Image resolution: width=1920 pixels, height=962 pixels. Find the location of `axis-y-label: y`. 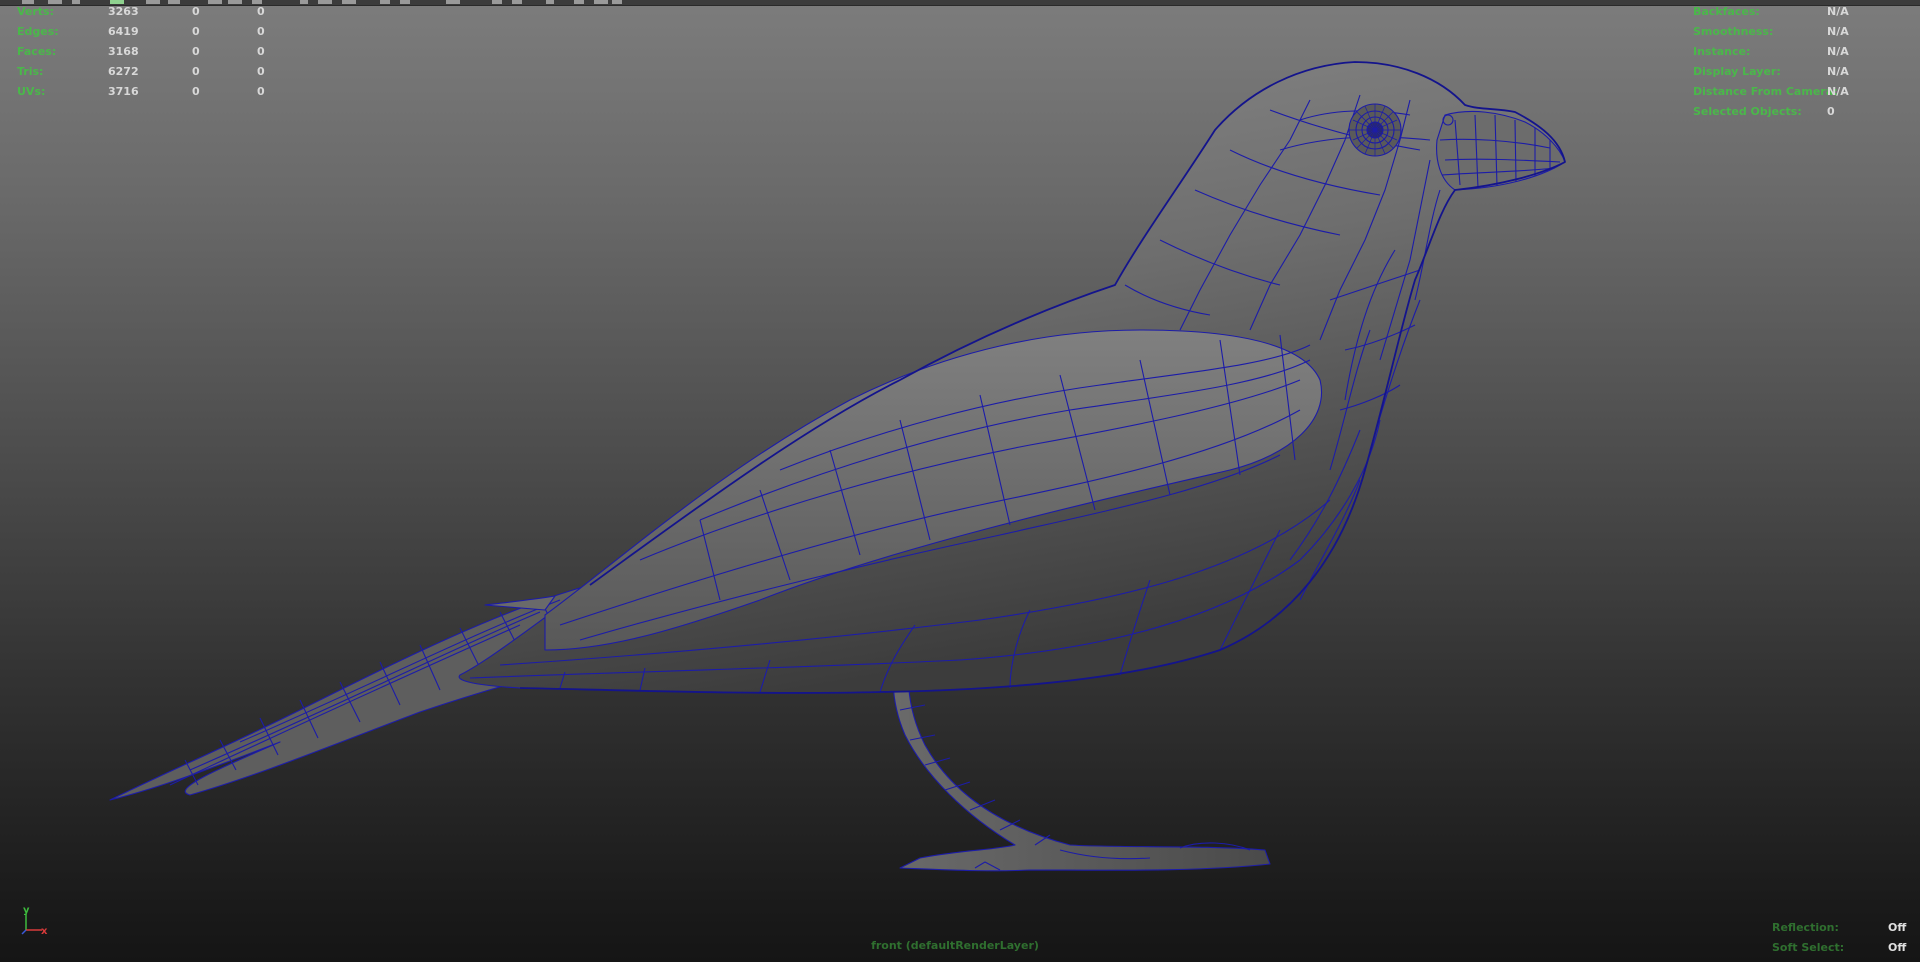

axis-y-label: y is located at coordinates (26, 911).